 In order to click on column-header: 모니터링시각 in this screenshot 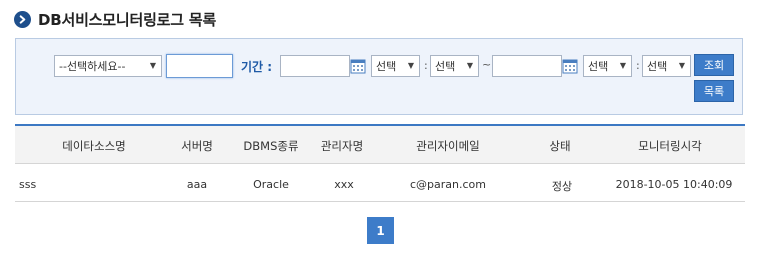, I will do `click(670, 146)`.